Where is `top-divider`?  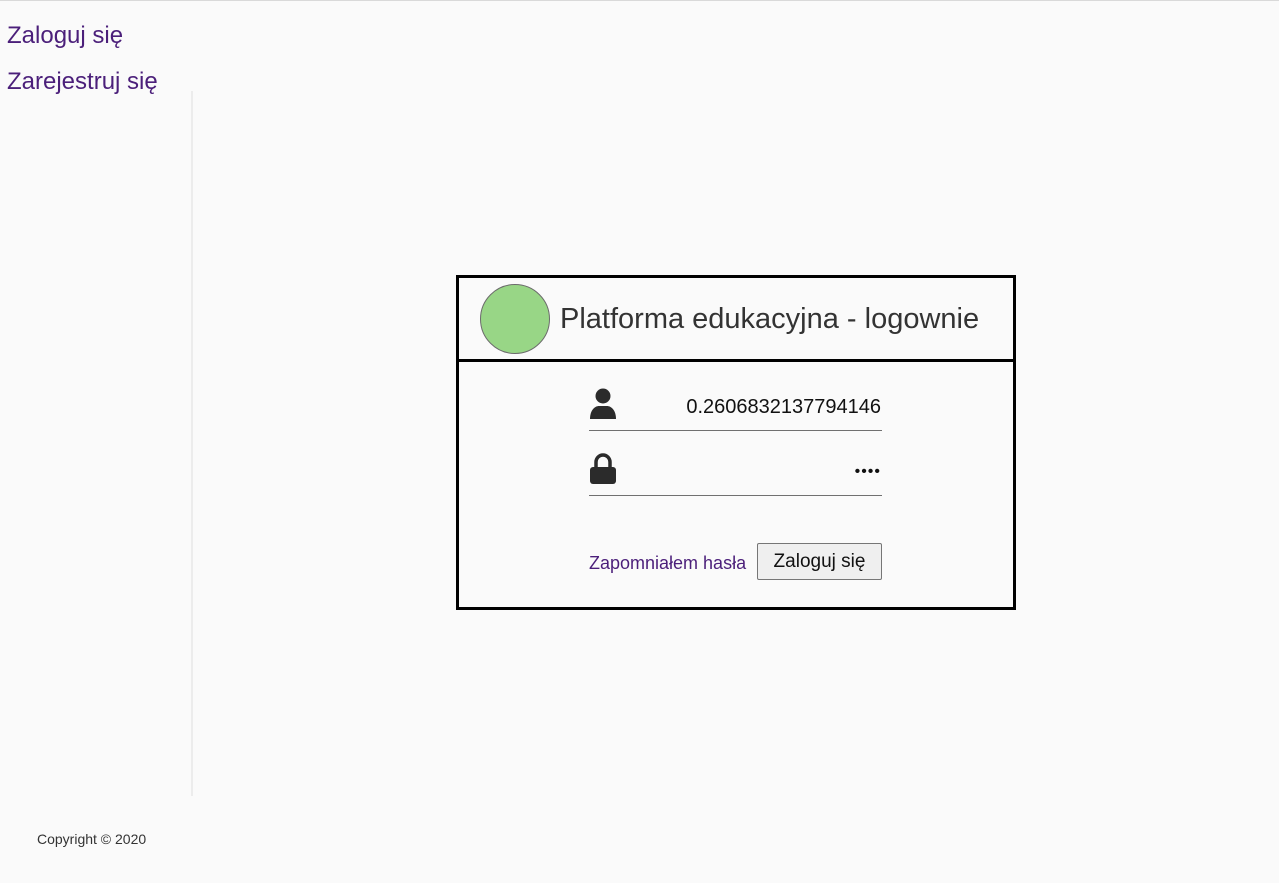
top-divider is located at coordinates (639, 0).